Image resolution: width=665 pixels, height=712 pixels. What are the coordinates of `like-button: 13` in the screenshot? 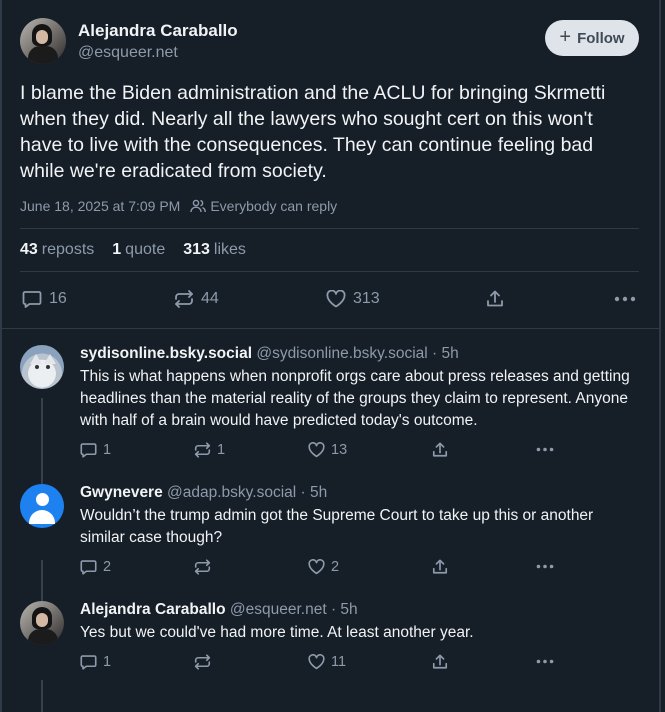 It's located at (327, 450).